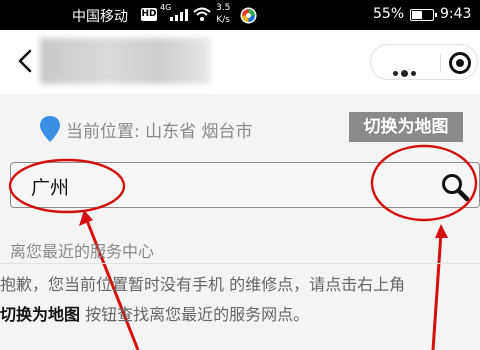 This screenshot has width=480, height=350. Describe the element at coordinates (424, 183) in the screenshot. I see `annotation-circle-search` at that location.